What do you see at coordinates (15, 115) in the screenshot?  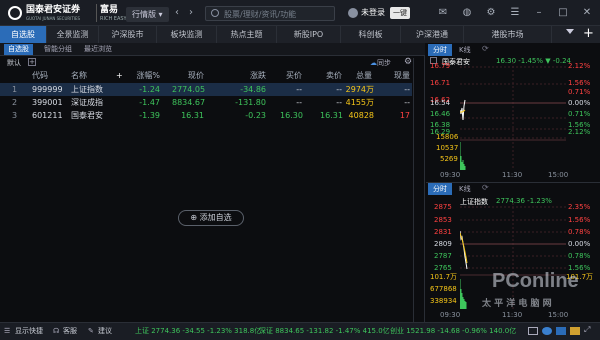 I see `row-index: 3` at bounding box center [15, 115].